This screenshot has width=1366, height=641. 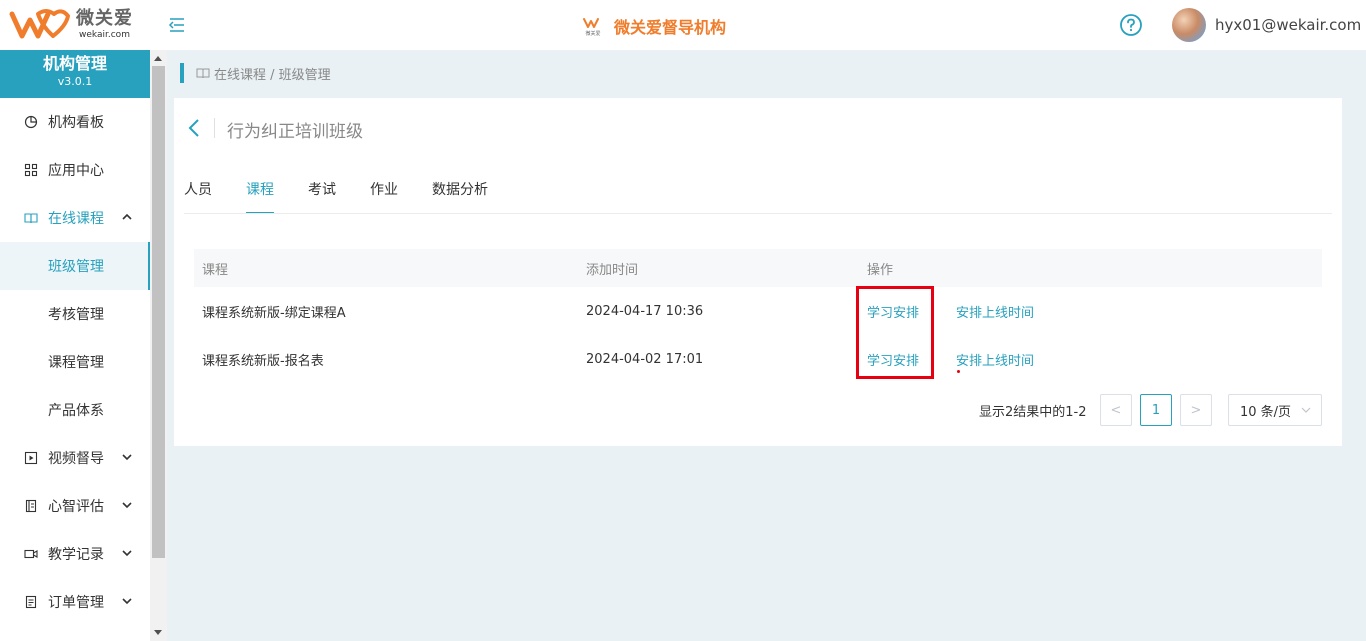 I want to click on chevron-left-icon: <, so click(x=1116, y=410).